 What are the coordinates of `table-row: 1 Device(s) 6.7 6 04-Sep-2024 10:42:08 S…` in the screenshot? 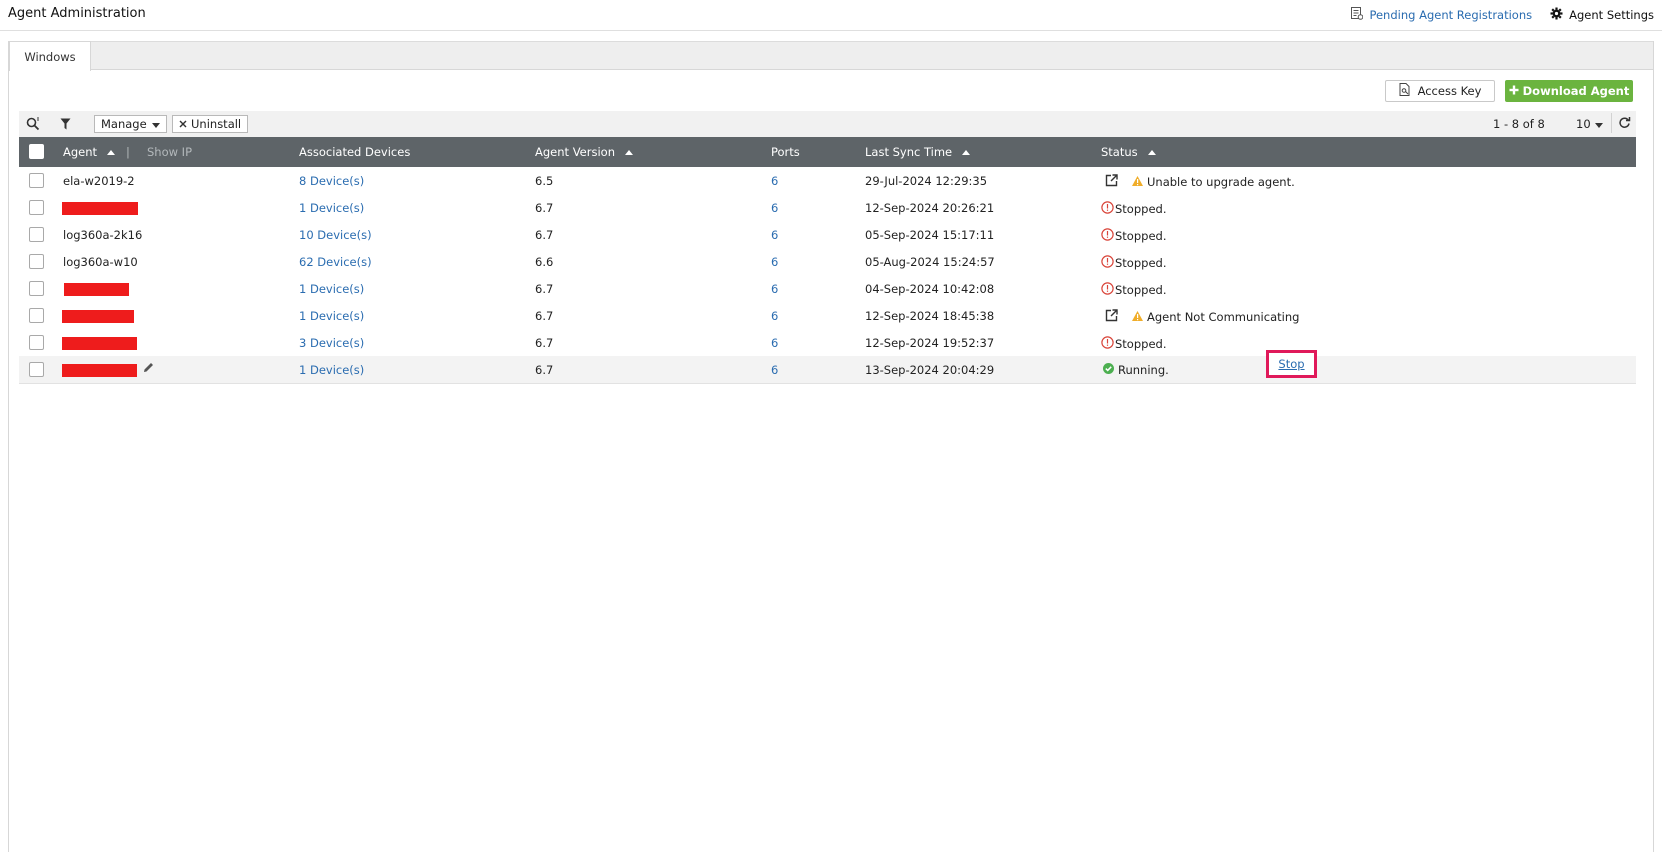 It's located at (827, 289).